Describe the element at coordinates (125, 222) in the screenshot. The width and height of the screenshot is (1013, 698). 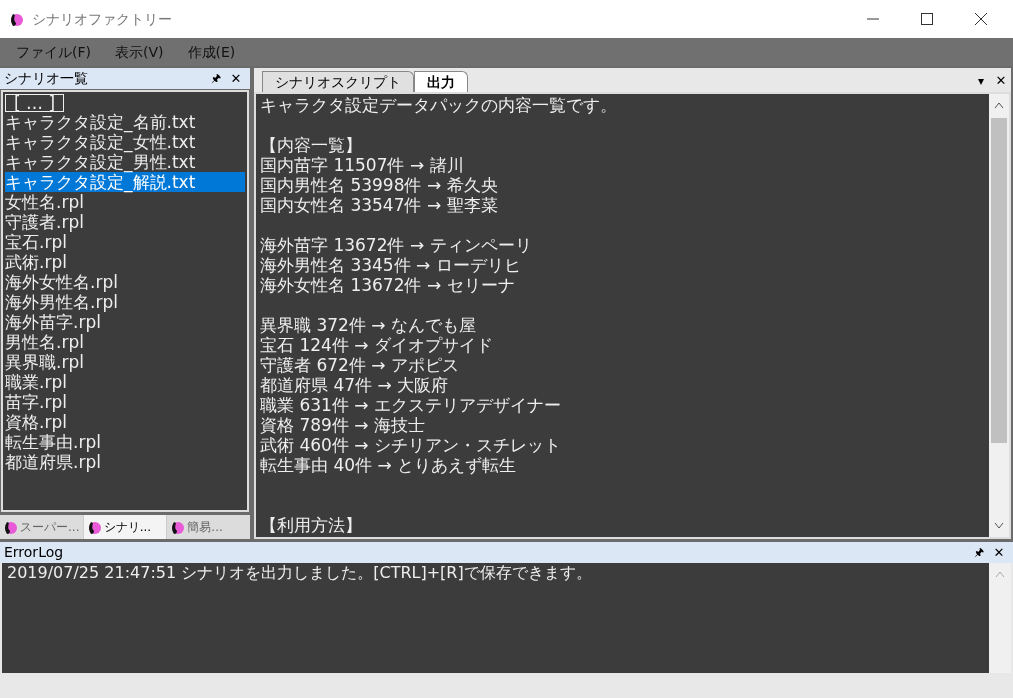
I see `file-item: 守護者.rpl` at that location.